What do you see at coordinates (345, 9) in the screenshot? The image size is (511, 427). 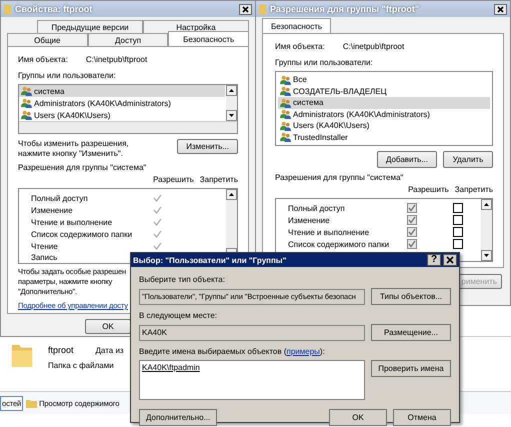 I see `window-title: Разрешения для группы "ftproot"` at bounding box center [345, 9].